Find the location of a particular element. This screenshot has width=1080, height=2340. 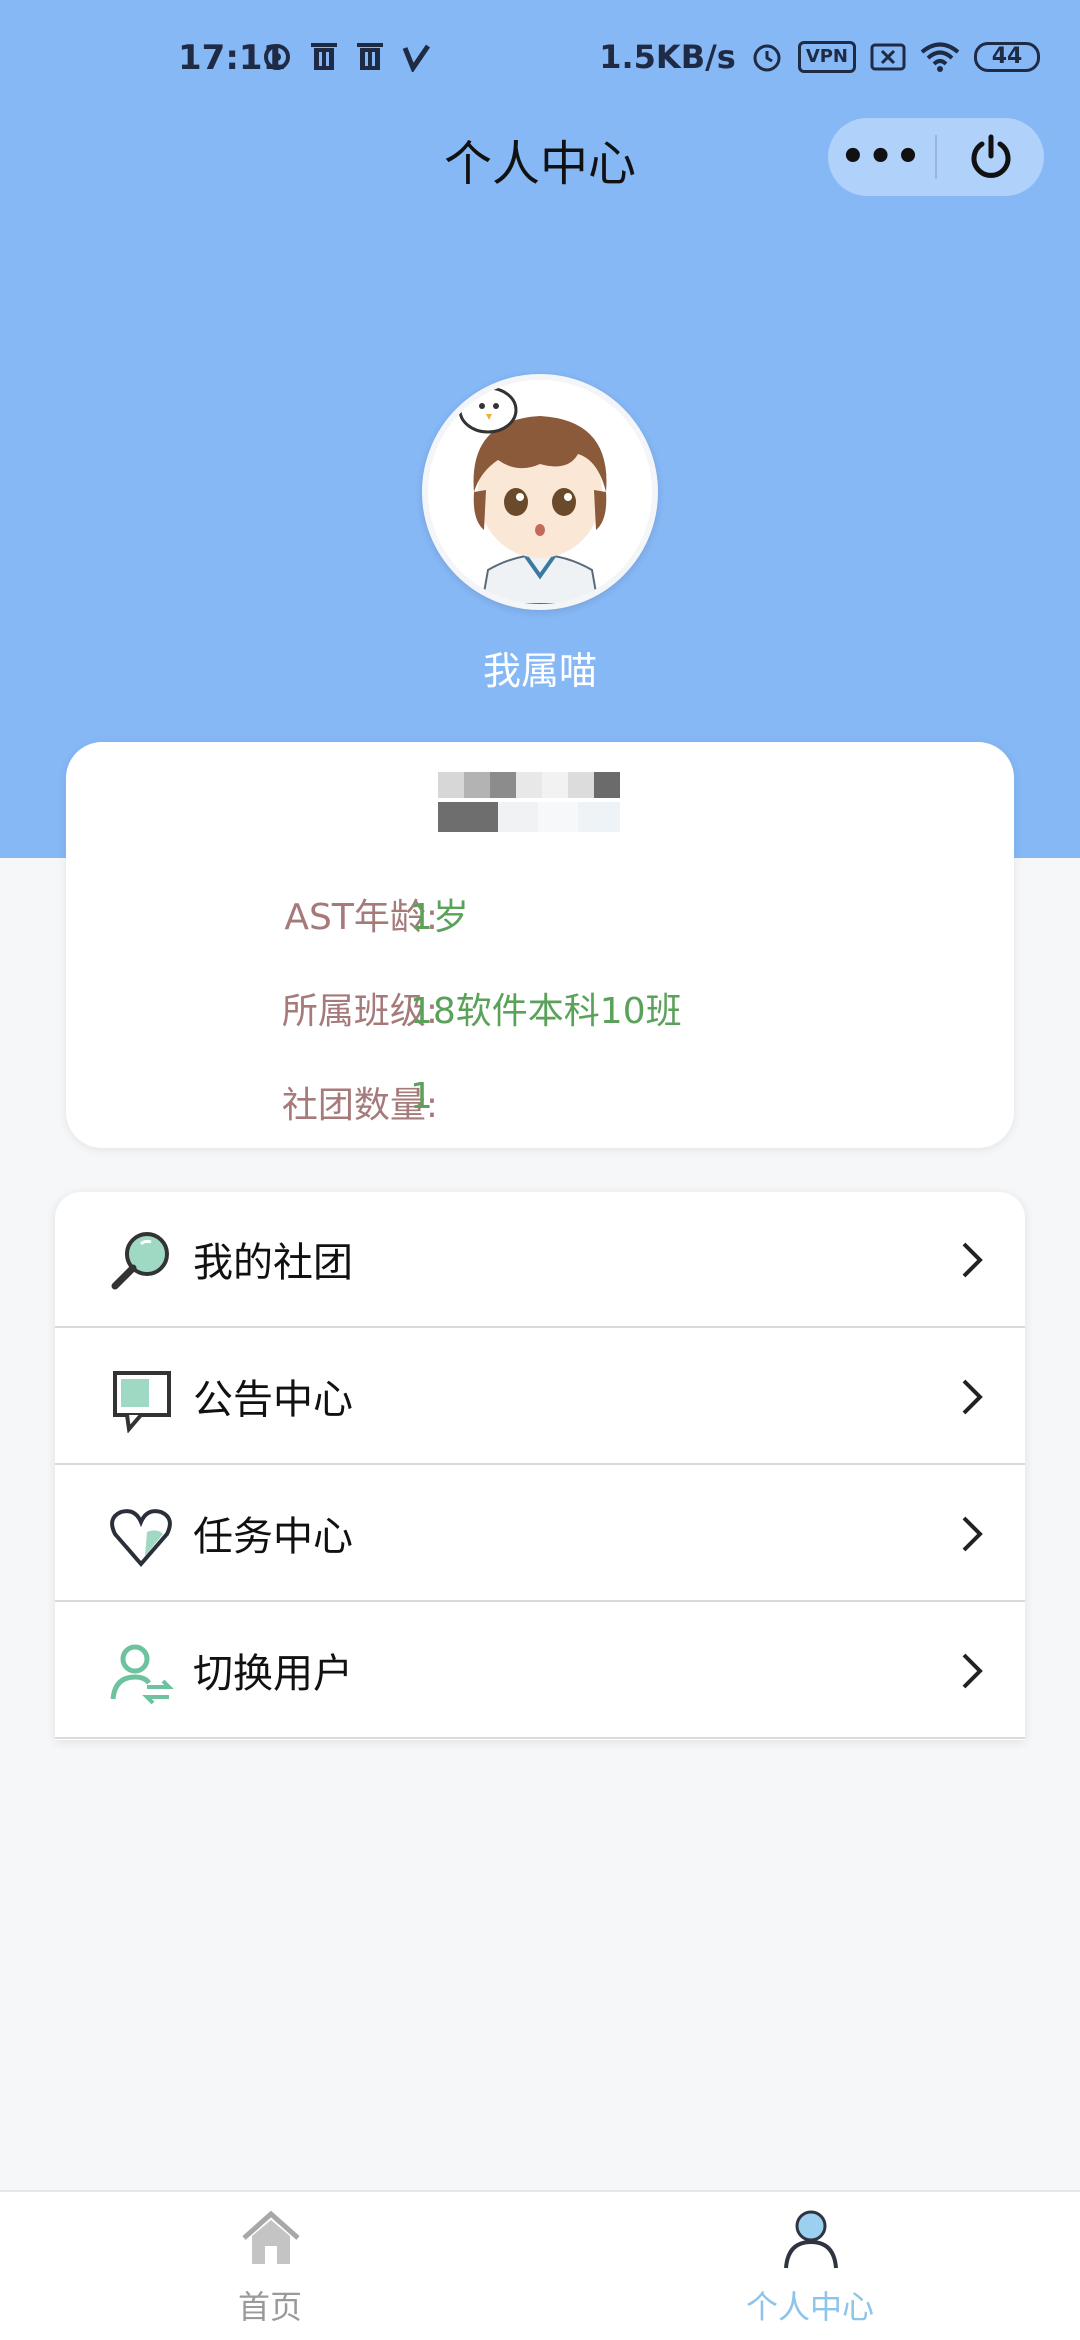

menu-item-announcements: 公告中心 is located at coordinates (540, 1397).